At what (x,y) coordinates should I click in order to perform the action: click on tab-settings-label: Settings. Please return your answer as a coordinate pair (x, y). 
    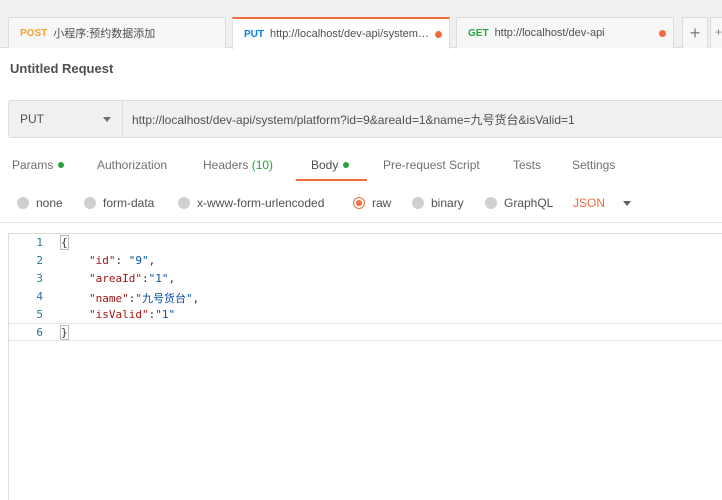
    Looking at the image, I should click on (594, 165).